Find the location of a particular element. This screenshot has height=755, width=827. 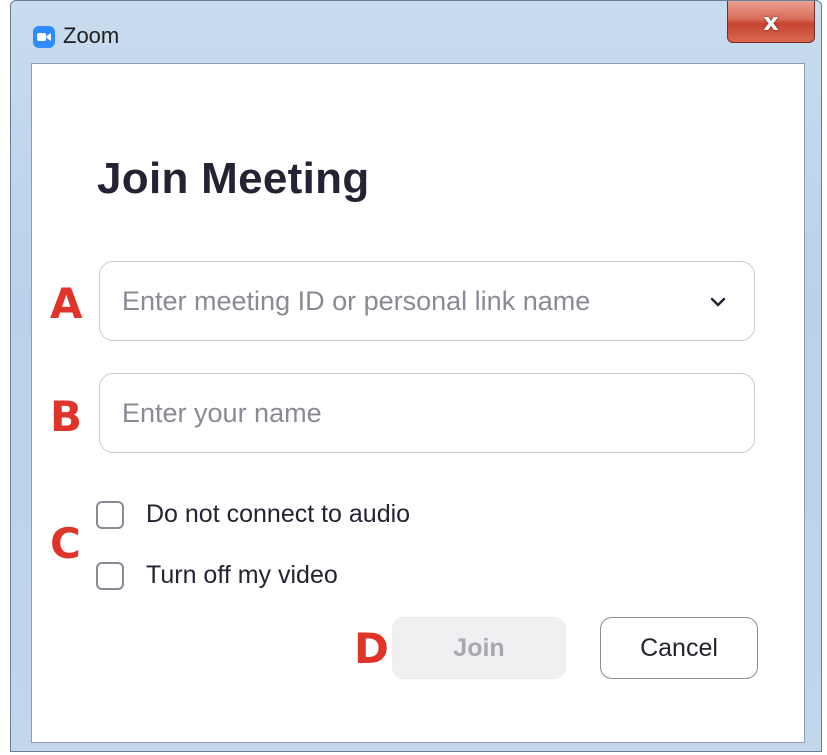

chevron-down-icon is located at coordinates (718, 302).